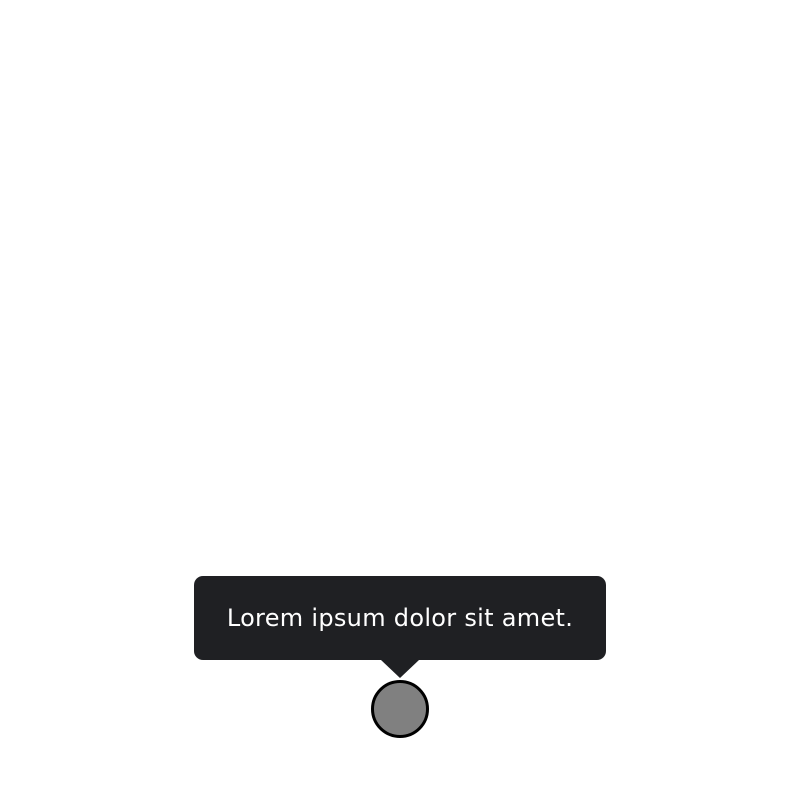 This screenshot has height=800, width=800. What do you see at coordinates (400, 618) in the screenshot?
I see `tooltip-text: Lorem ipsum dolor sit amet.` at bounding box center [400, 618].